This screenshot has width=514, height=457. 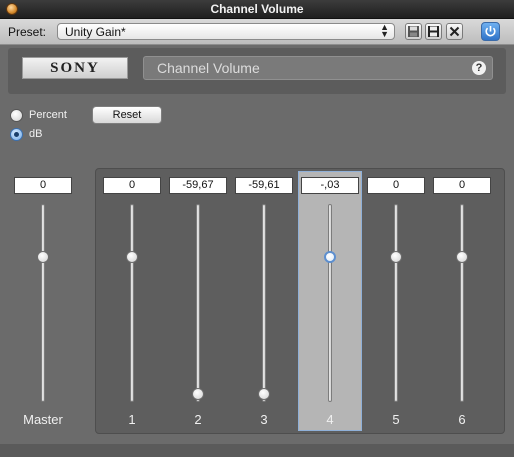 I want to click on channel-6-label: 6, so click(x=462, y=419).